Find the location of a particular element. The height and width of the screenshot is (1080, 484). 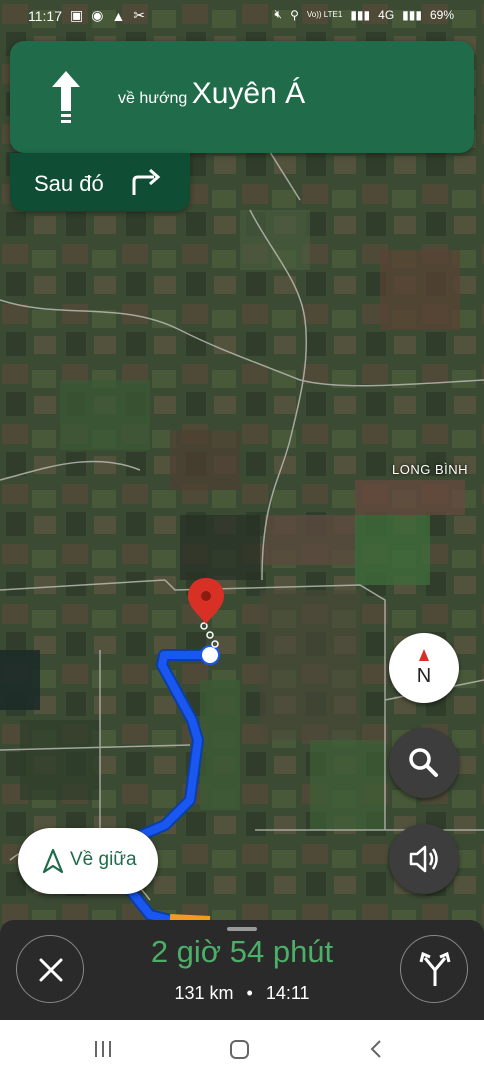

then-label: Sau đó is located at coordinates (69, 183).